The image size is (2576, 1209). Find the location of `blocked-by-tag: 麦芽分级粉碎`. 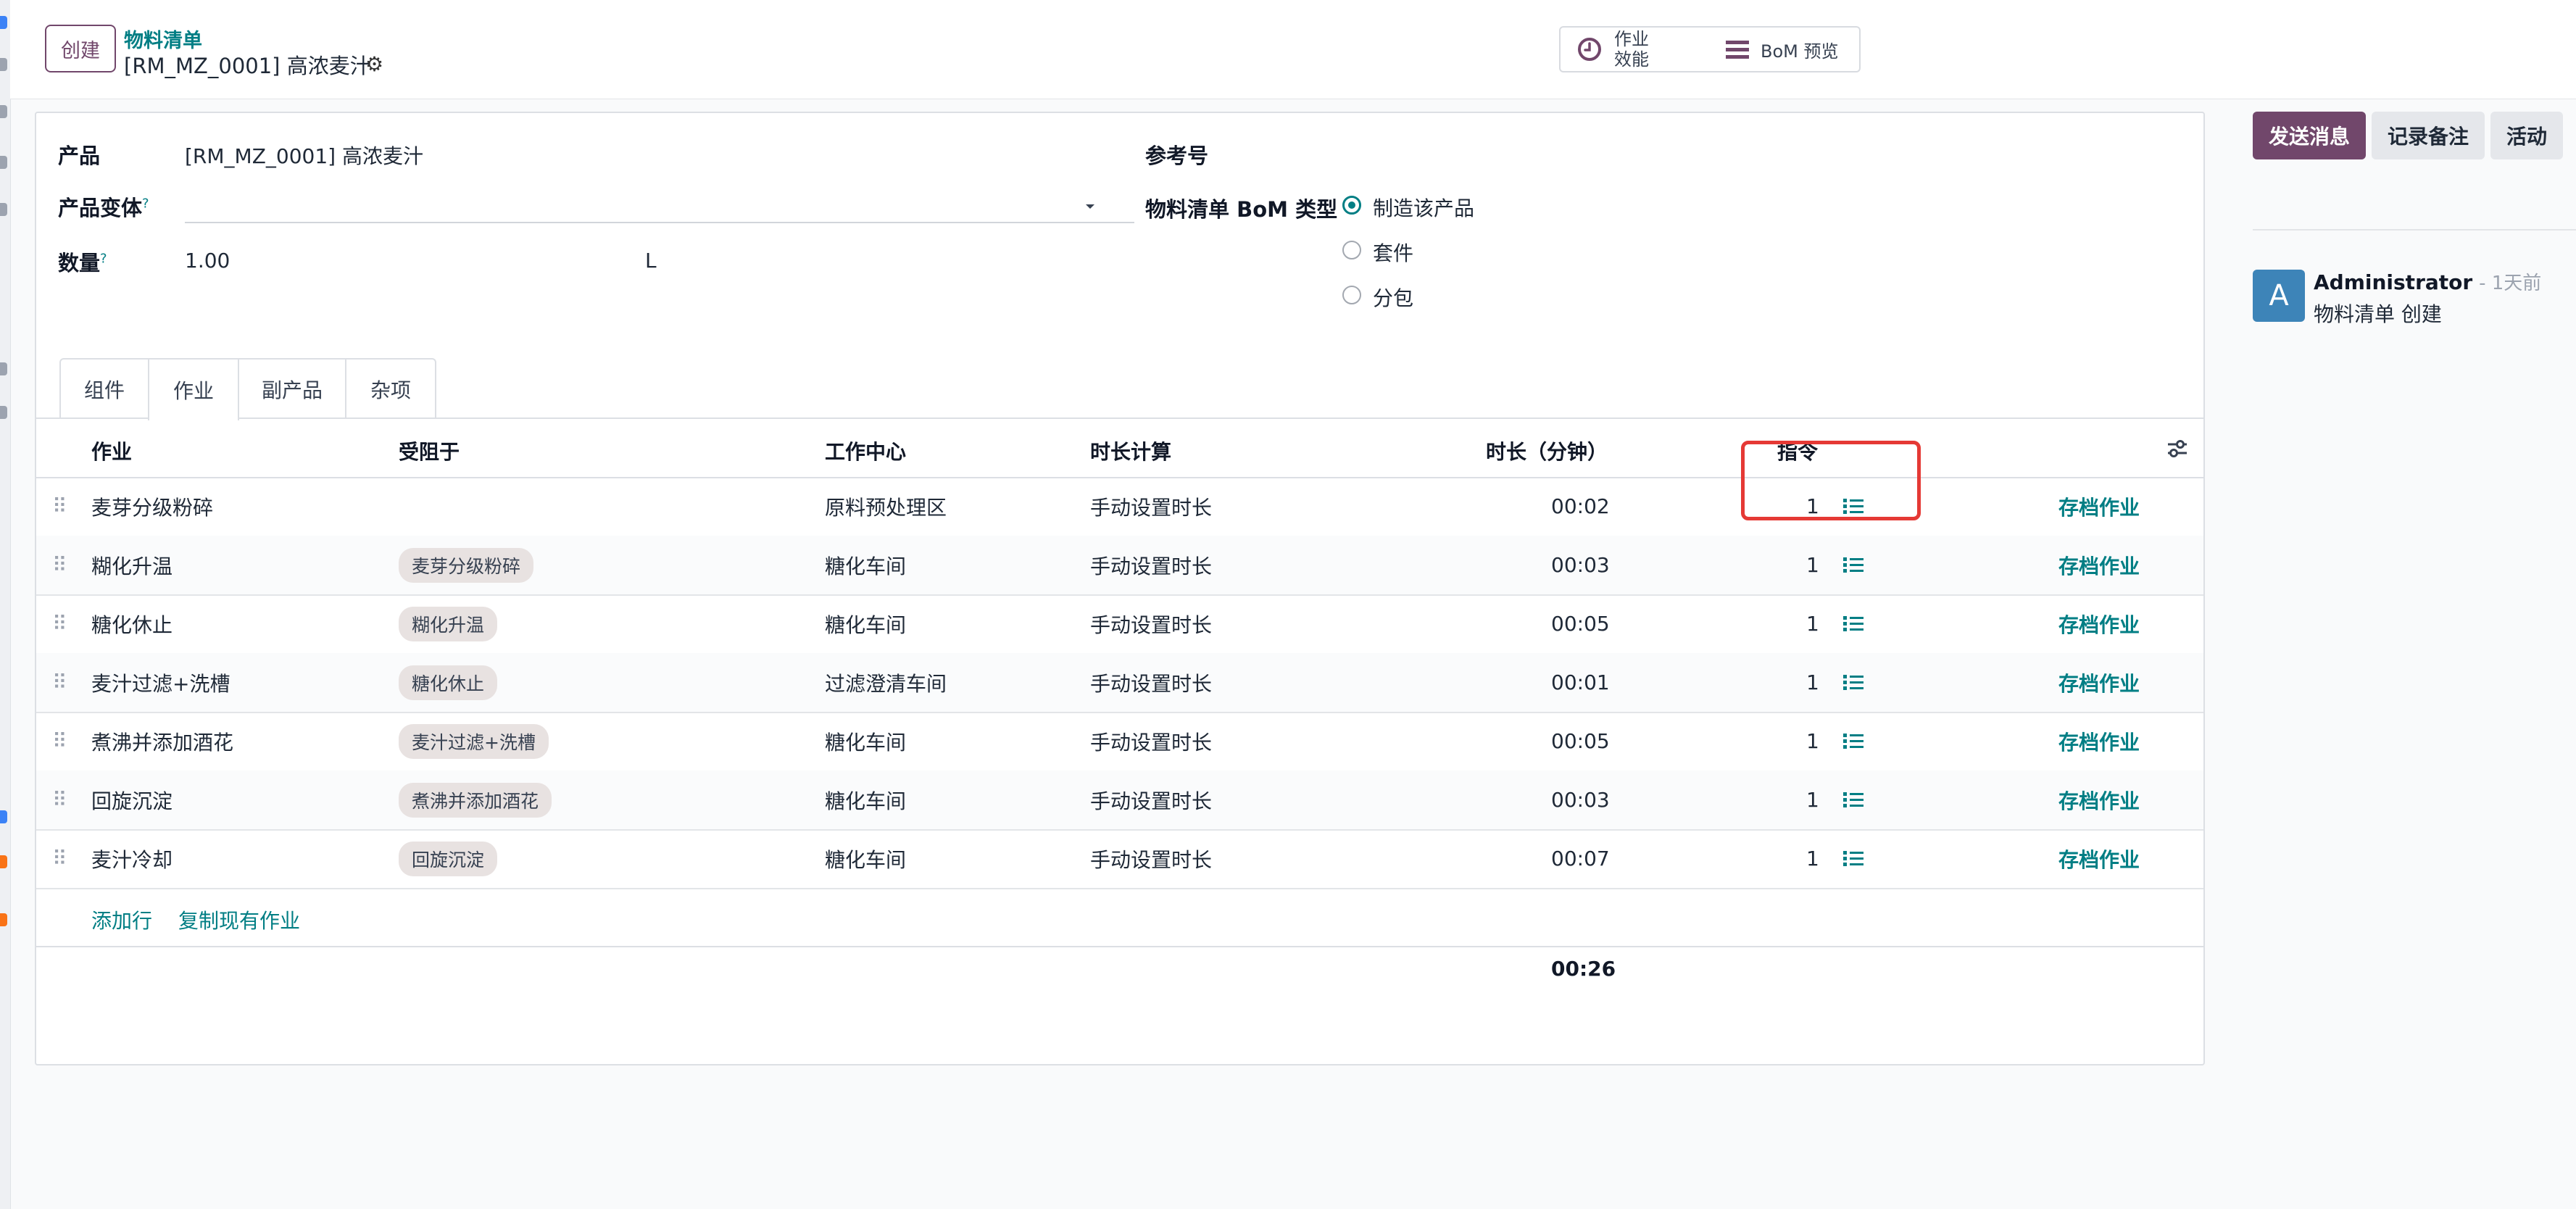

blocked-by-tag: 麦芽分级粉碎 is located at coordinates (466, 565).